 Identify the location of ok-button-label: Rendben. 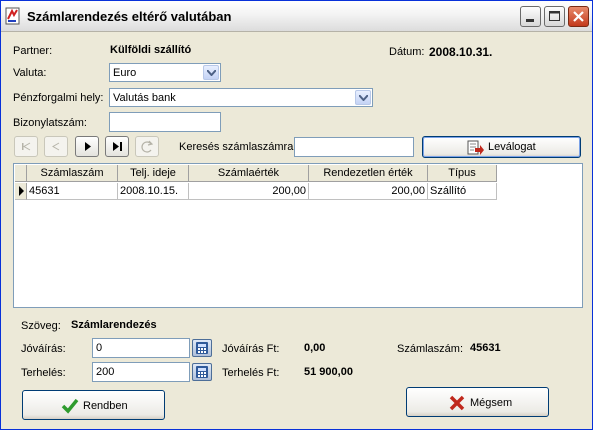
(105, 406).